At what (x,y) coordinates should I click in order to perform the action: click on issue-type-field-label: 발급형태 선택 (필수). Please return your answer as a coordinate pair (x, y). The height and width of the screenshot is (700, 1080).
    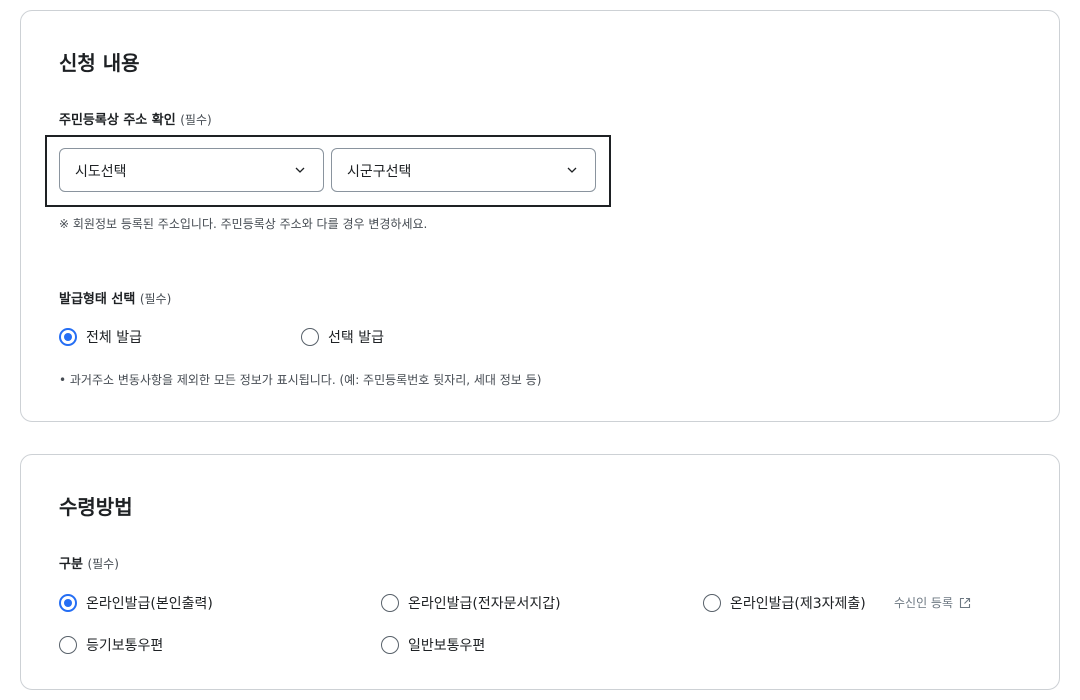
    Looking at the image, I should click on (115, 297).